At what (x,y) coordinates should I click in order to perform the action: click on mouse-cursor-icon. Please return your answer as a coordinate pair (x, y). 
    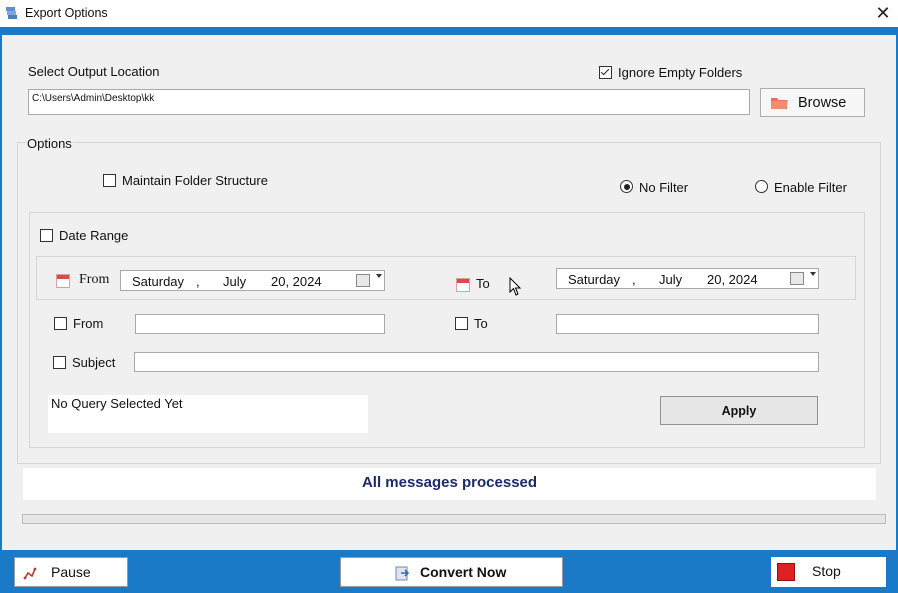
    Looking at the image, I should click on (515, 286).